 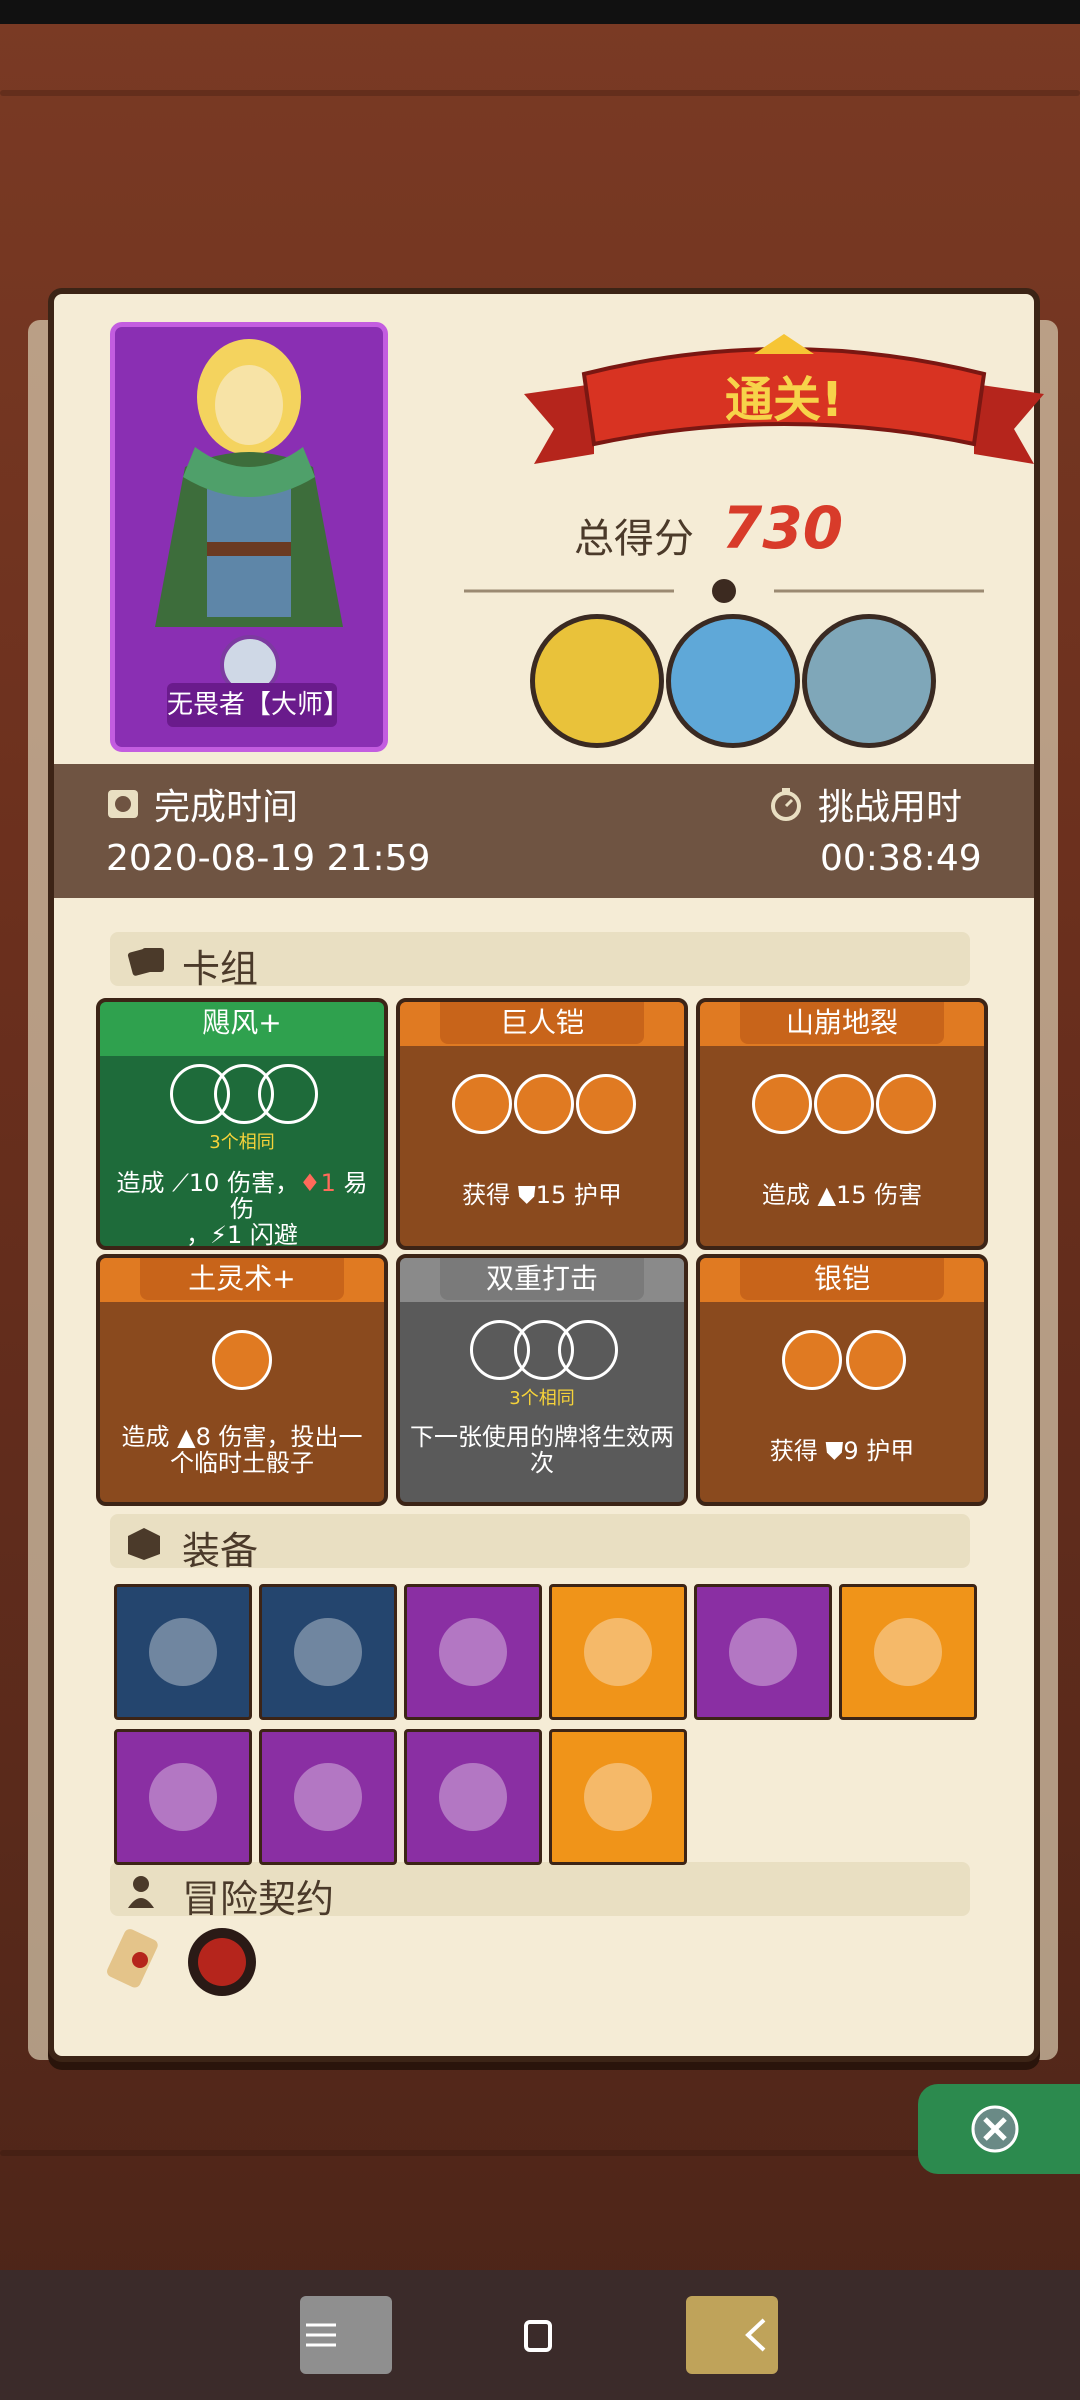 What do you see at coordinates (542, 1450) in the screenshot?
I see `card-desc: 下一张使用的牌将生效两次` at bounding box center [542, 1450].